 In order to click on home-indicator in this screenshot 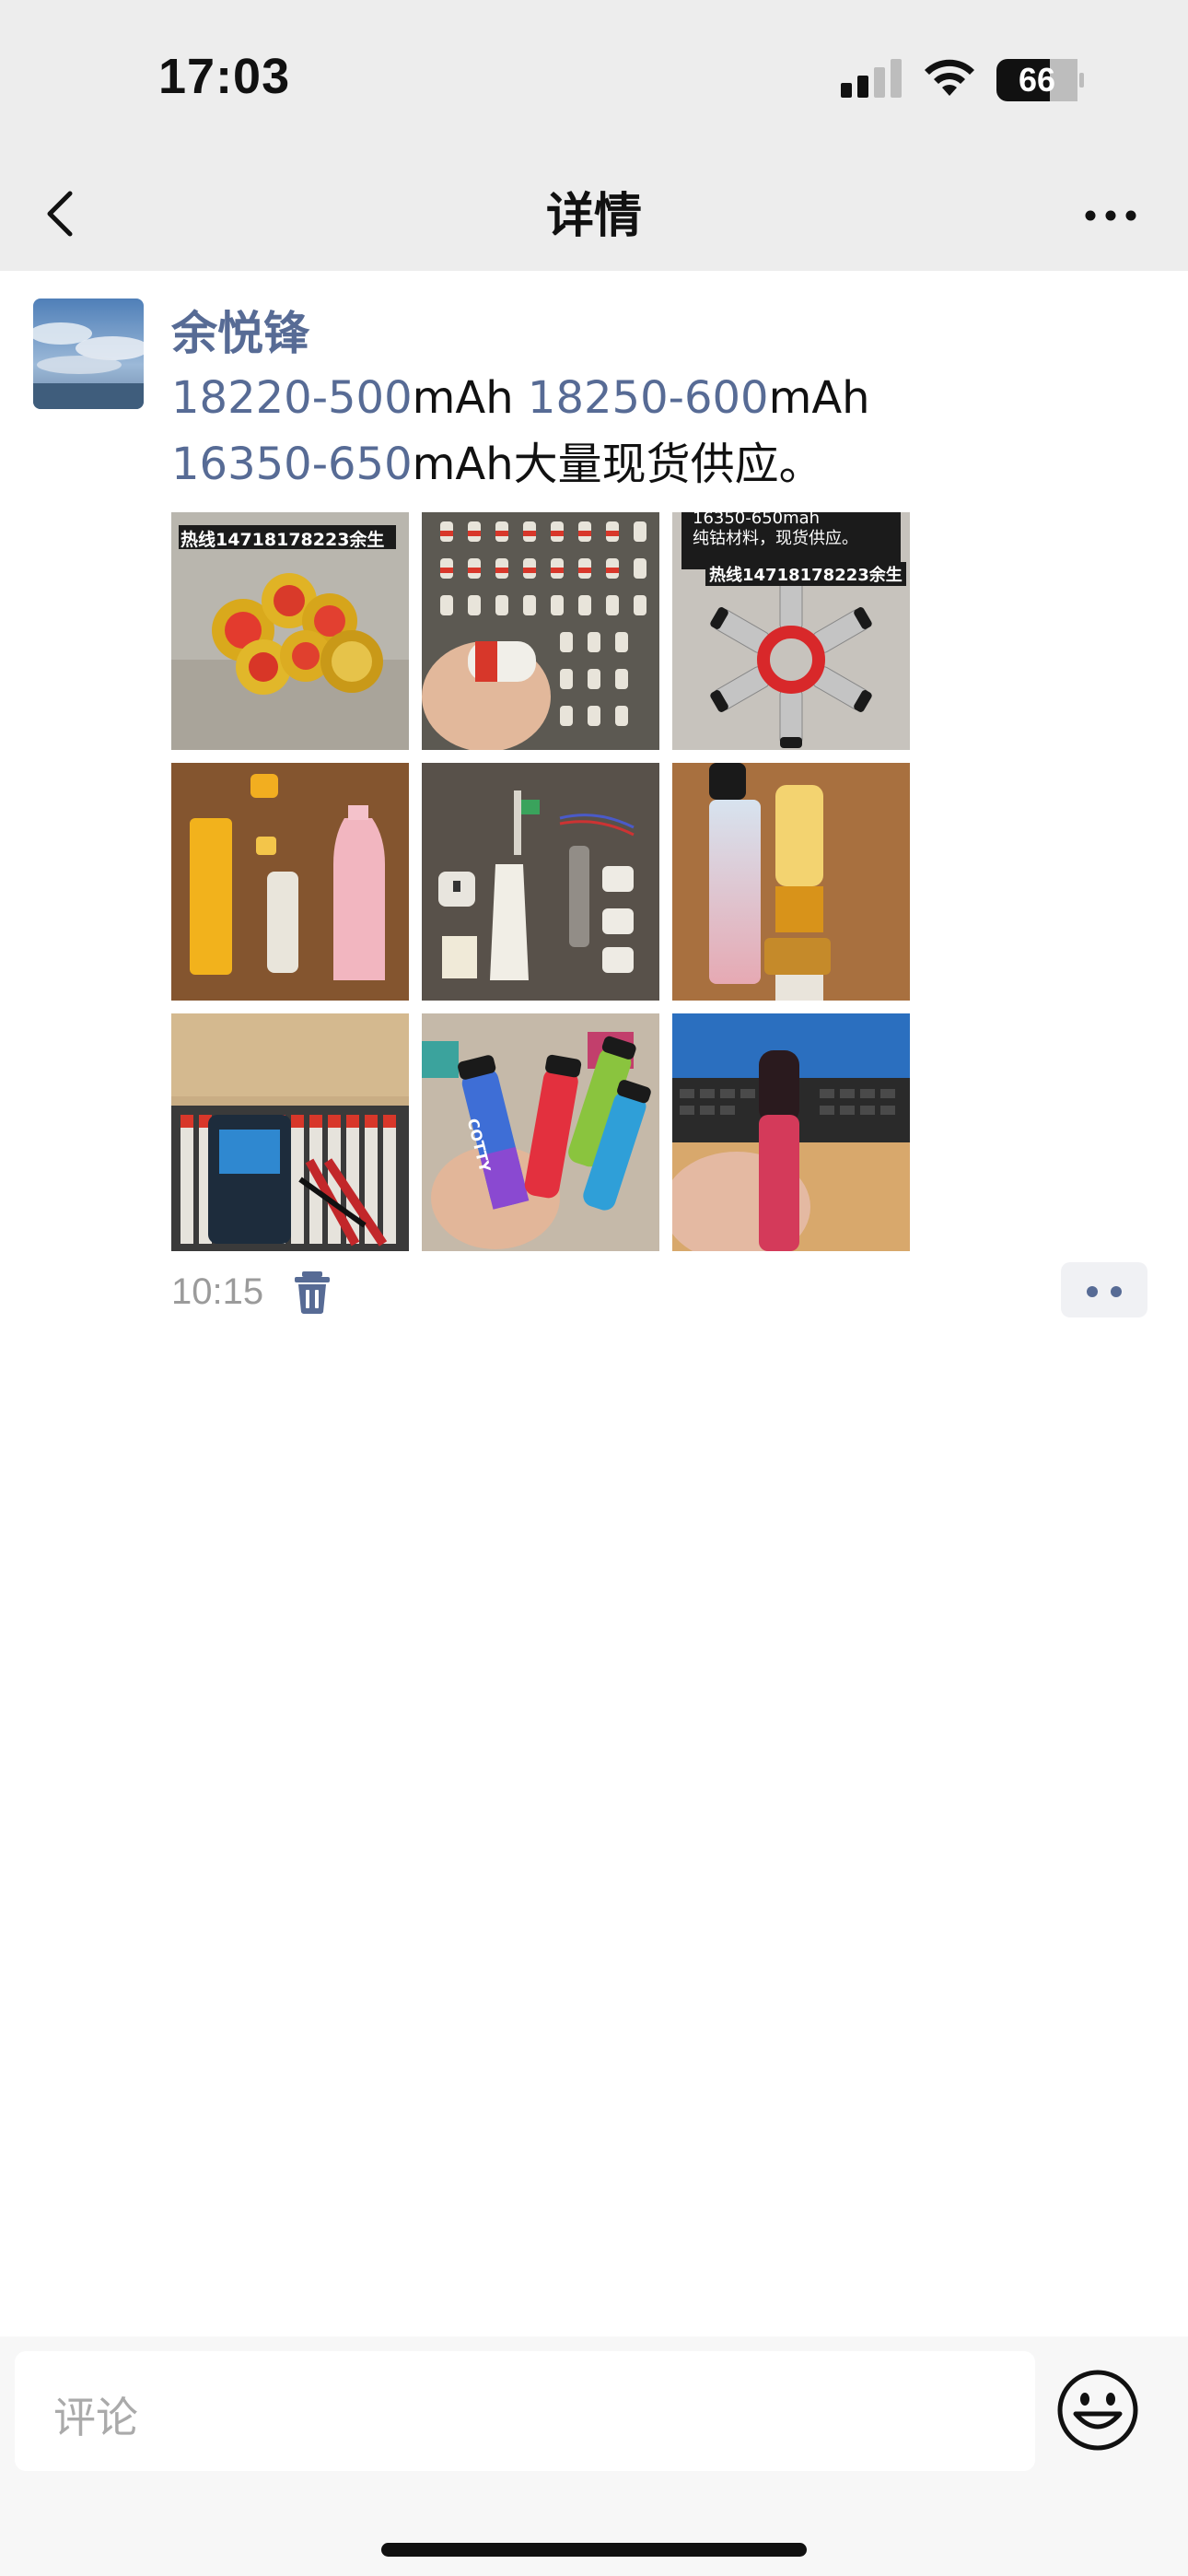, I will do `click(594, 2550)`.